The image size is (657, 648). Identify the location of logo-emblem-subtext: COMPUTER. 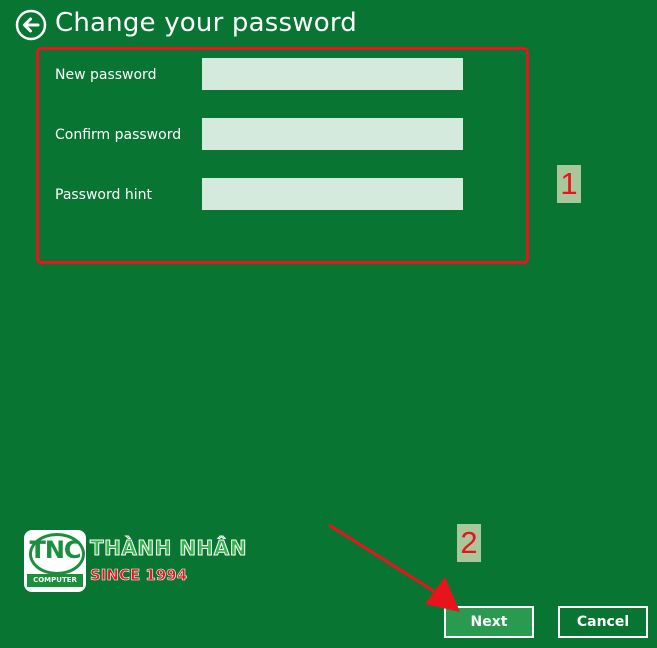
(55, 580).